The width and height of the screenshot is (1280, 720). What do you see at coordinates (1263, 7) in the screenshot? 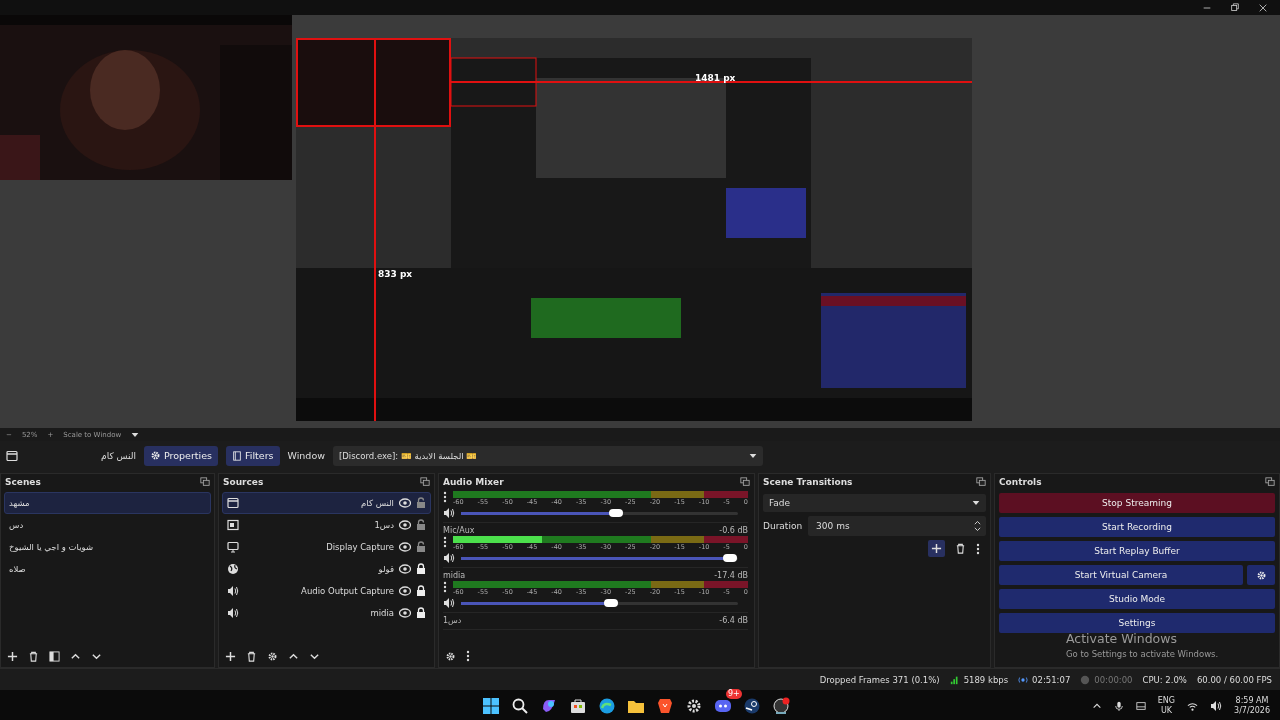
I see `close-icon` at bounding box center [1263, 7].